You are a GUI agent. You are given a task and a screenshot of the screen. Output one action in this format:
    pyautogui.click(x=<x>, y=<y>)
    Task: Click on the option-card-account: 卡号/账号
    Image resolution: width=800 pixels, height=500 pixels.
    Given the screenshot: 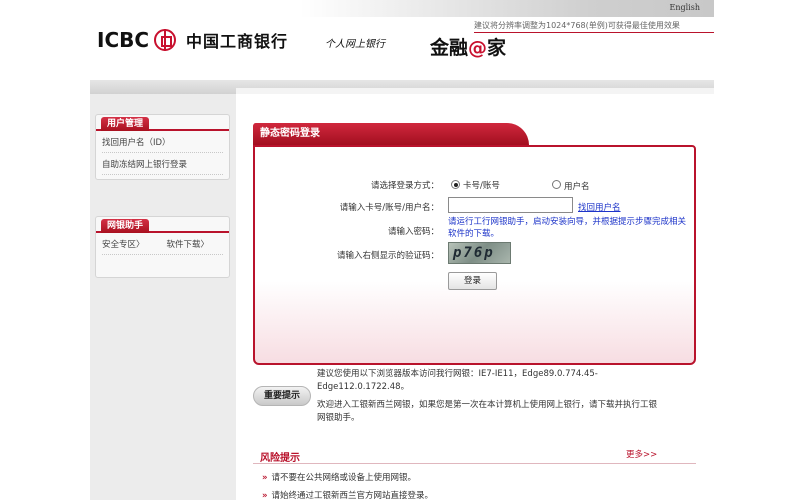 What is the action you would take?
    pyautogui.click(x=481, y=186)
    